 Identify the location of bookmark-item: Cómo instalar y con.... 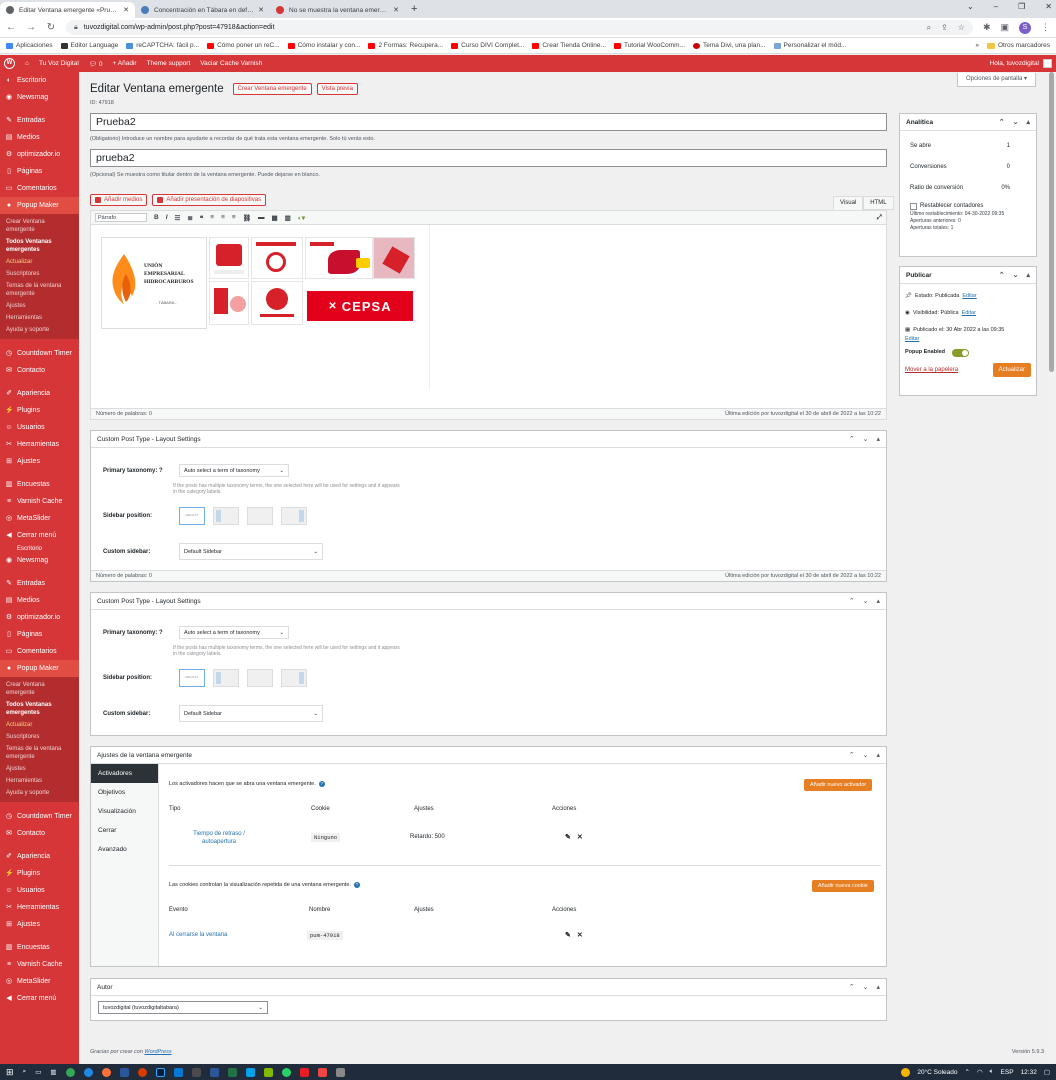
(323, 45).